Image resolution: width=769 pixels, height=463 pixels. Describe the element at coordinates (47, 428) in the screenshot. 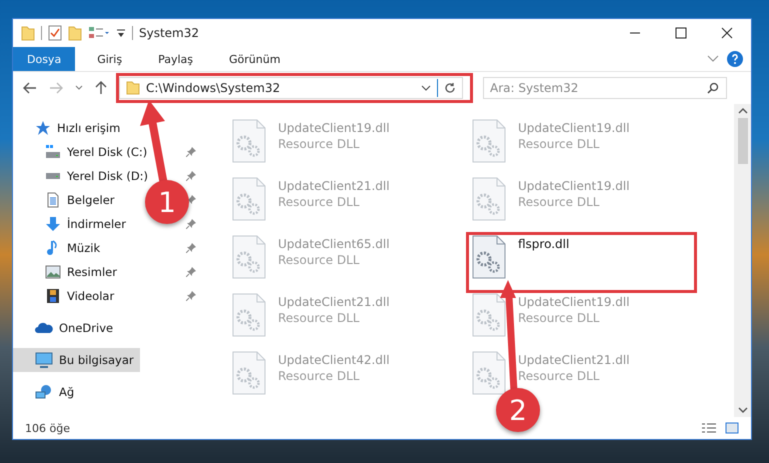

I see `item-count: 106 öğe` at that location.